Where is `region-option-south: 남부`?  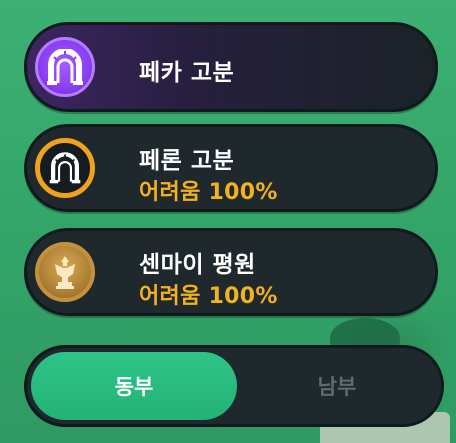
region-option-south: 남부 is located at coordinates (337, 386).